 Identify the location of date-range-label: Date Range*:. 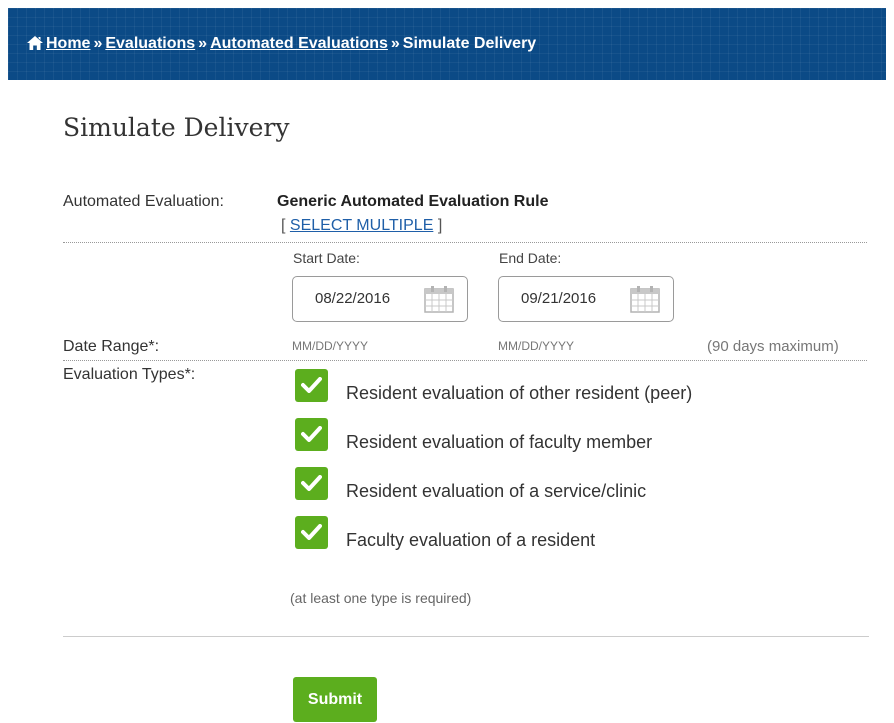
(111, 346).